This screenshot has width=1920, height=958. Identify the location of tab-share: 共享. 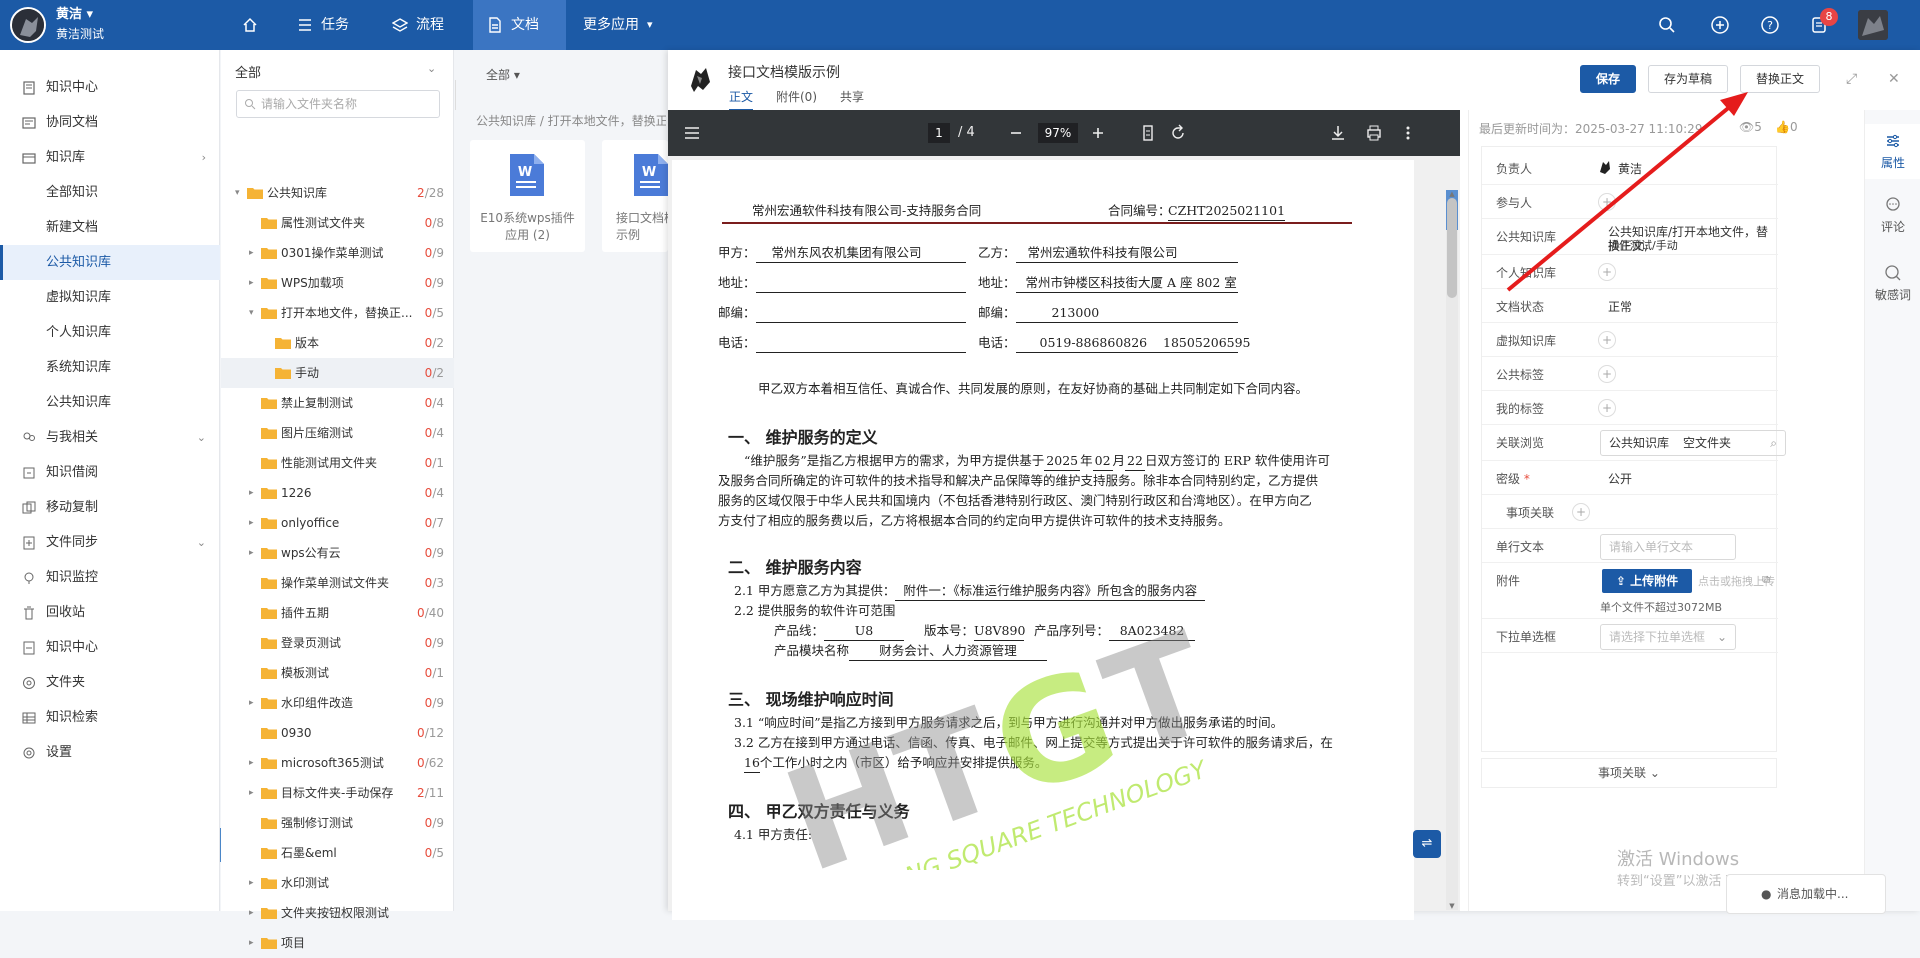
(852, 96).